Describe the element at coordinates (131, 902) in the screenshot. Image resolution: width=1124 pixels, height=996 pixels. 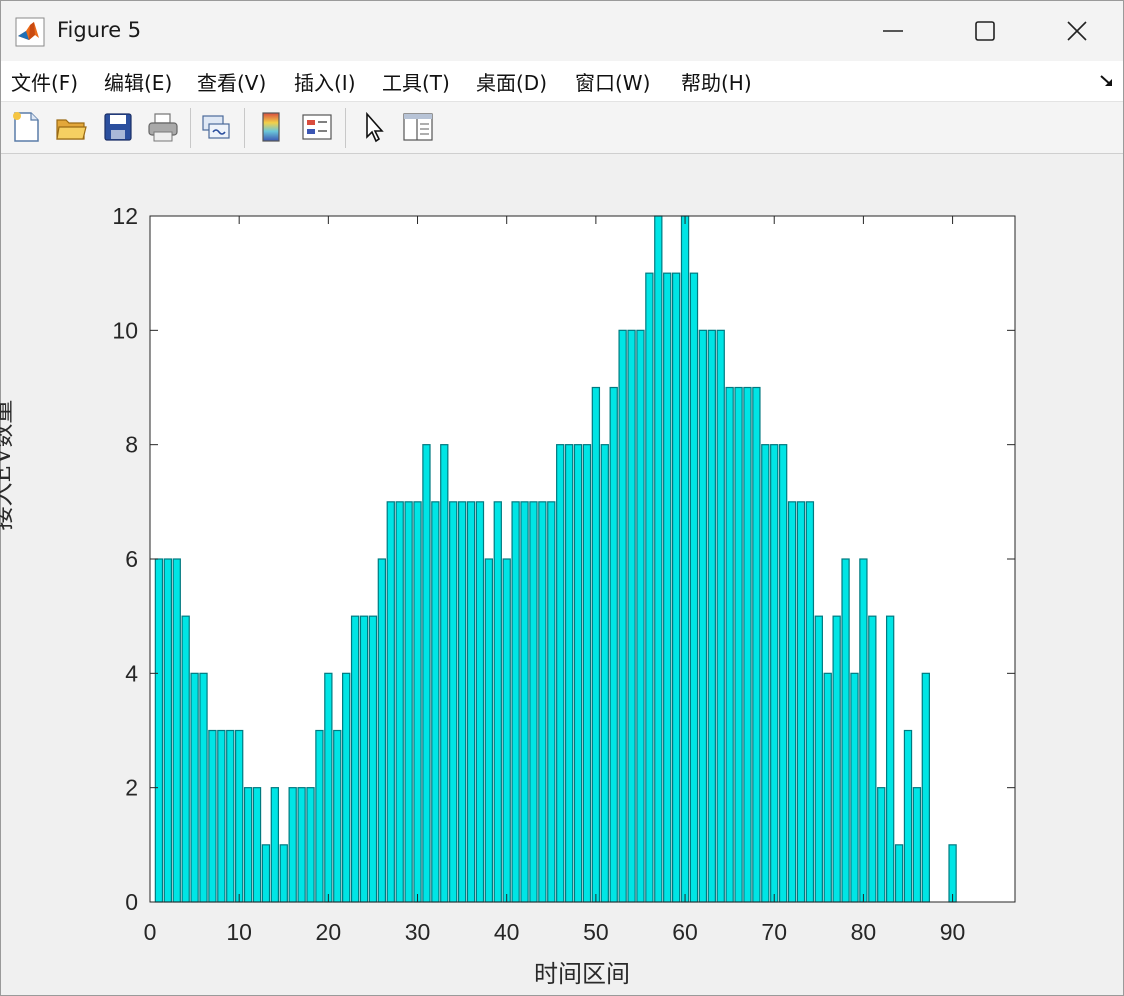
I see `y-tick-label: 0` at that location.